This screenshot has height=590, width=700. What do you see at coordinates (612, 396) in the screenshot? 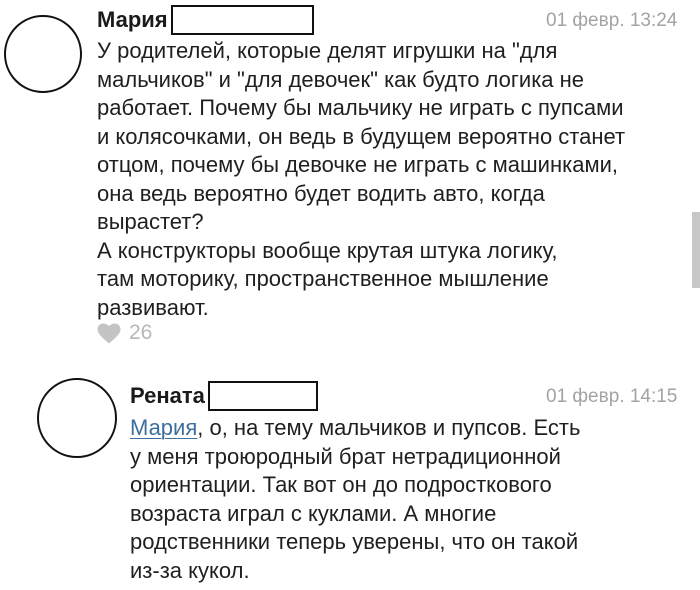
I see `comment-date: 01 февр. 14:15` at bounding box center [612, 396].